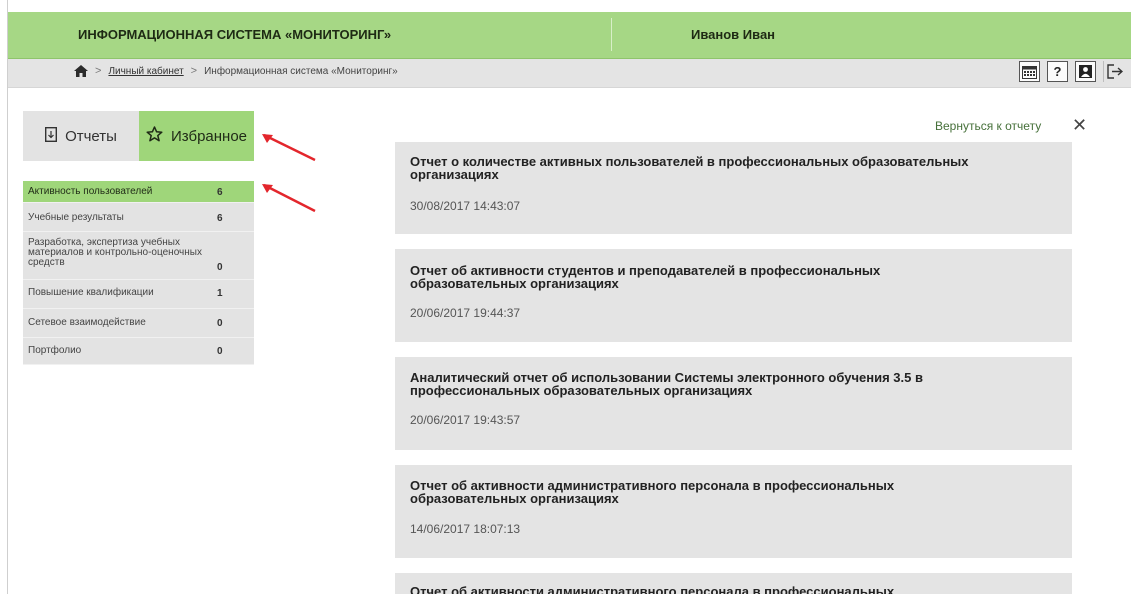 This screenshot has height=594, width=1131. What do you see at coordinates (611, 34) in the screenshot?
I see `header-divider` at bounding box center [611, 34].